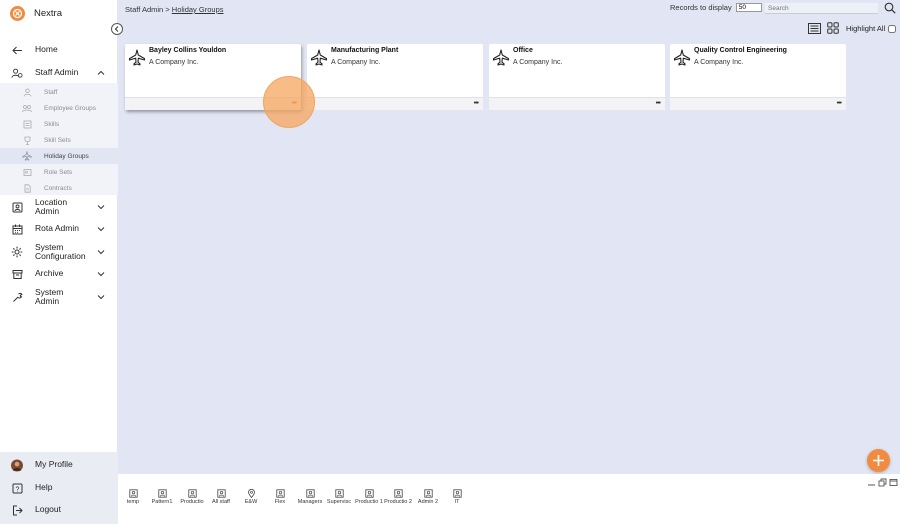 The height and width of the screenshot is (524, 900). What do you see at coordinates (893, 482) in the screenshot?
I see `maximize-icon` at bounding box center [893, 482].